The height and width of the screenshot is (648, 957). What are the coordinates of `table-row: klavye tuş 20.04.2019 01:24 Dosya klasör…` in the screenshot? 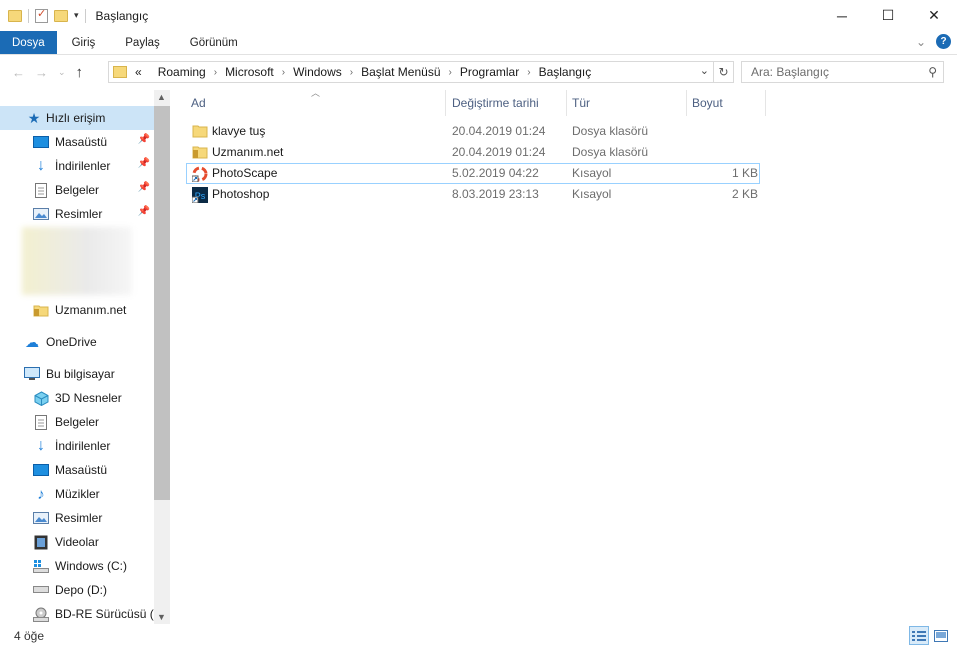 It's located at (473, 131).